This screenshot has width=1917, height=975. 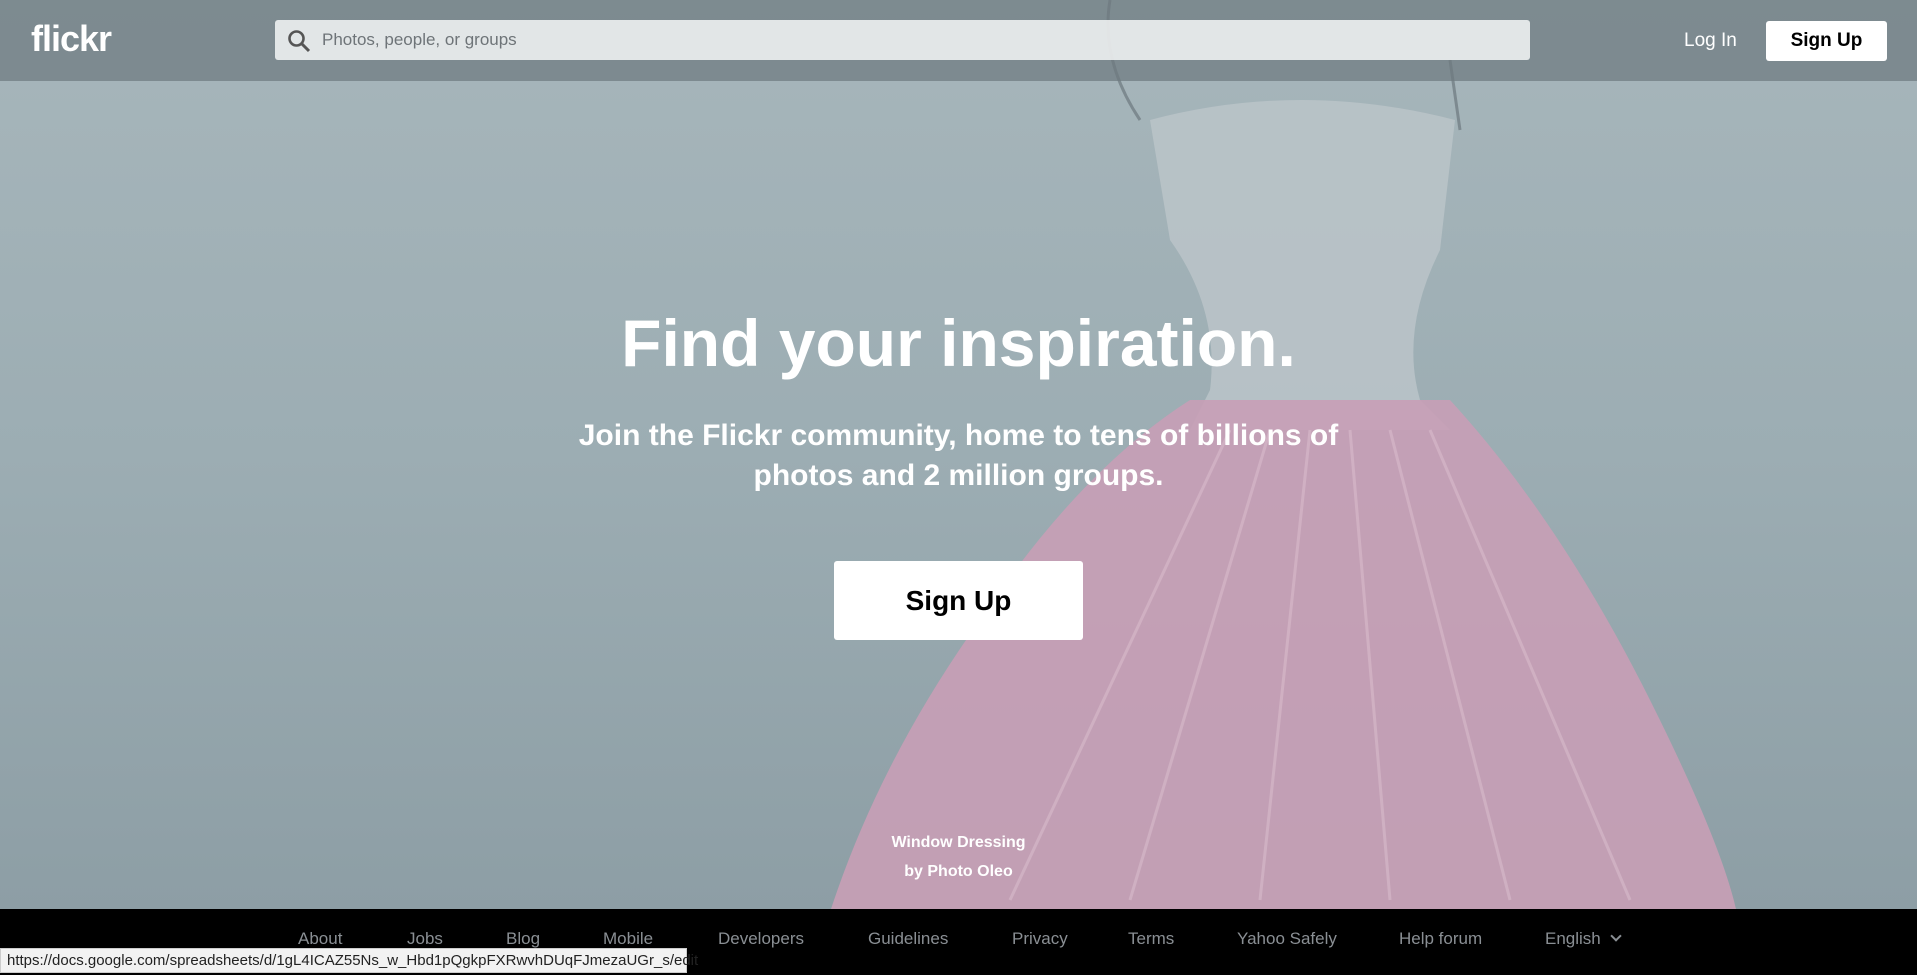 What do you see at coordinates (1573, 938) in the screenshot?
I see `language-label: English` at bounding box center [1573, 938].